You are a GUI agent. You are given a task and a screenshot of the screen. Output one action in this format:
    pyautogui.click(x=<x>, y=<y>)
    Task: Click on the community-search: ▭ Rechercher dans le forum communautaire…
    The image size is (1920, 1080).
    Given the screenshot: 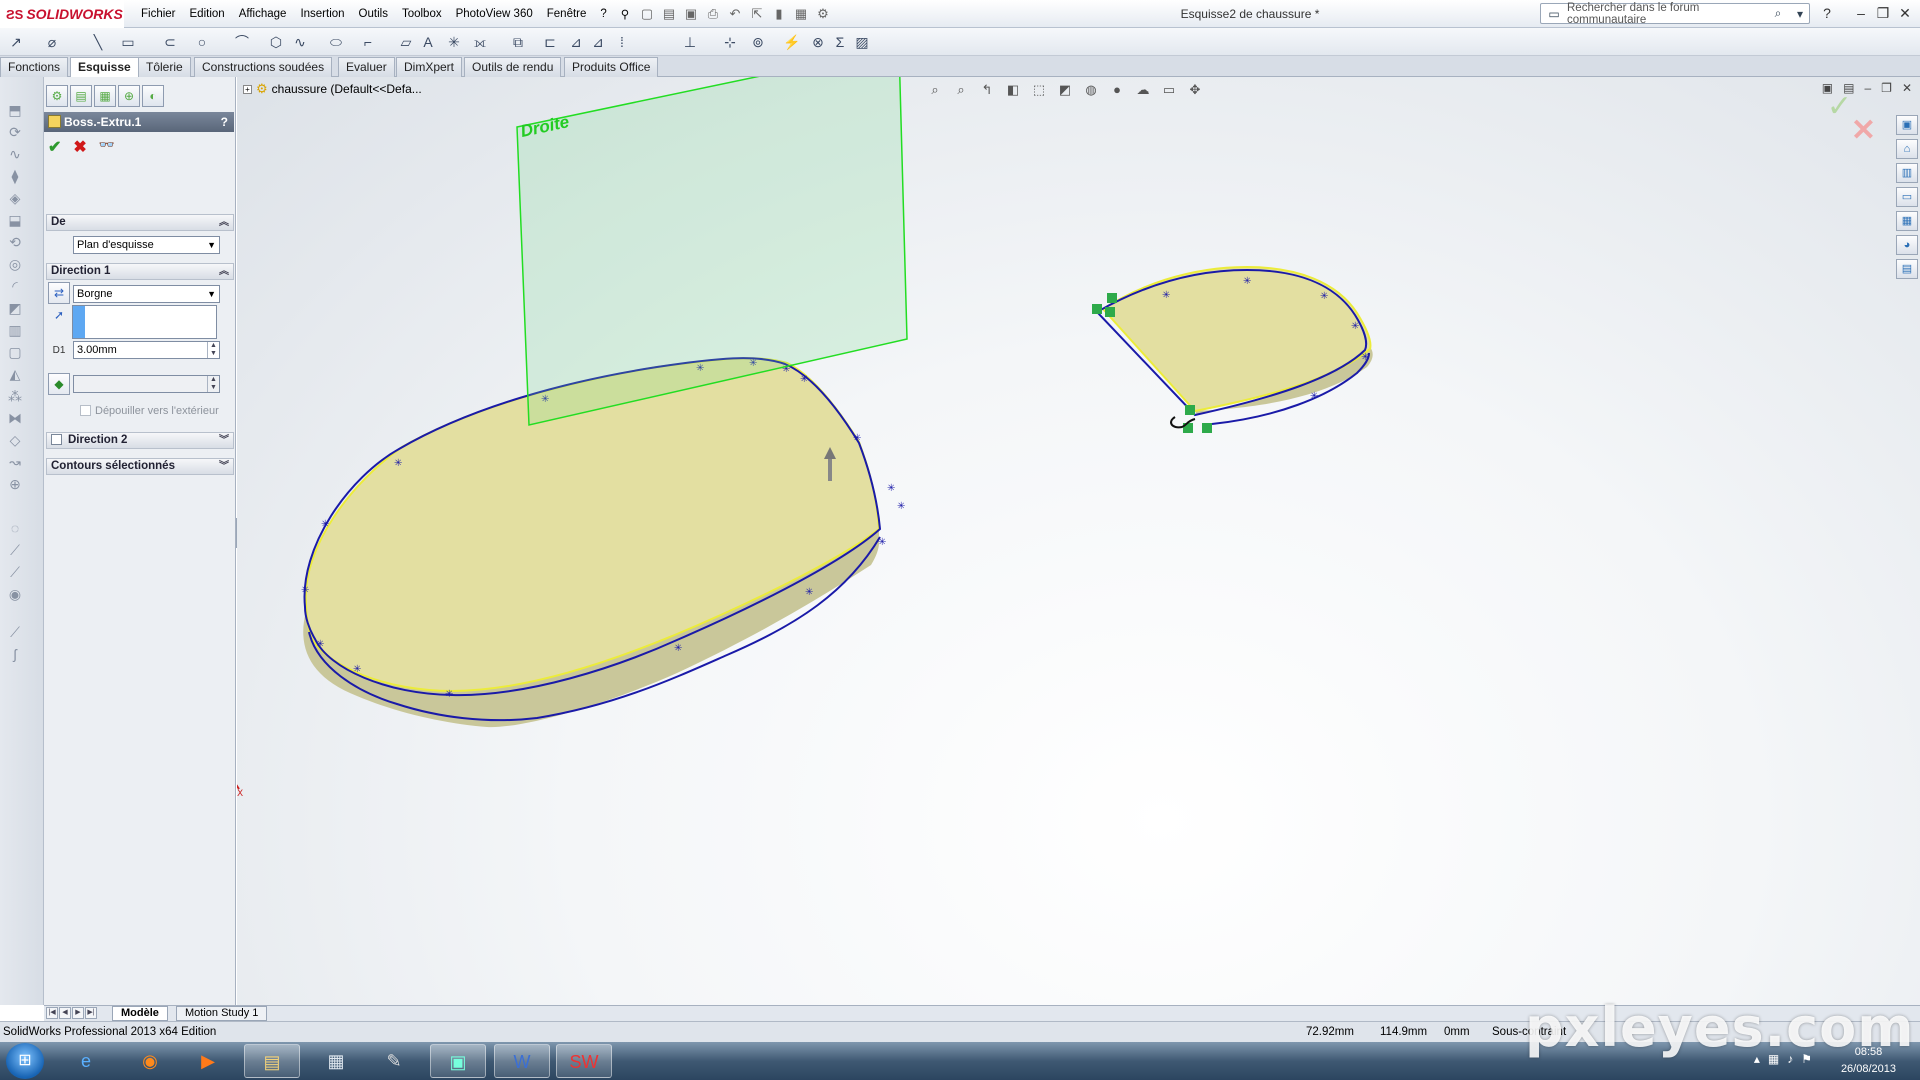 What is the action you would take?
    pyautogui.click(x=1675, y=14)
    